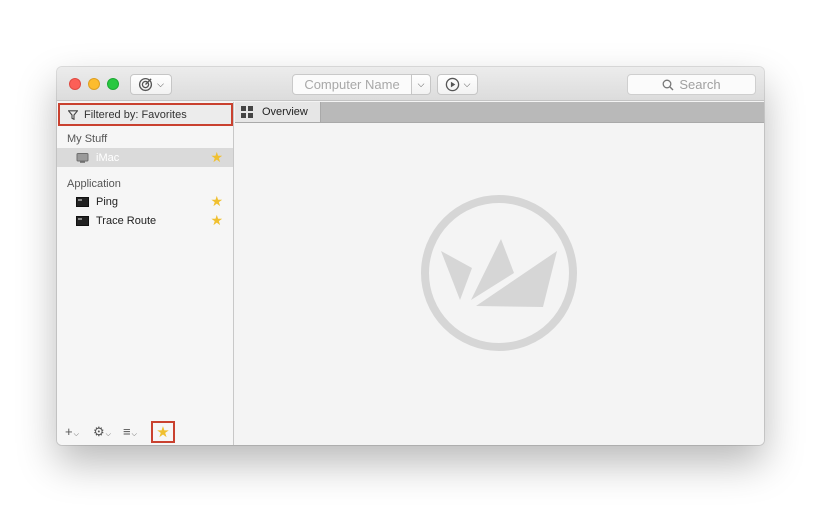  I want to click on add-button: +⌵, so click(72, 431).